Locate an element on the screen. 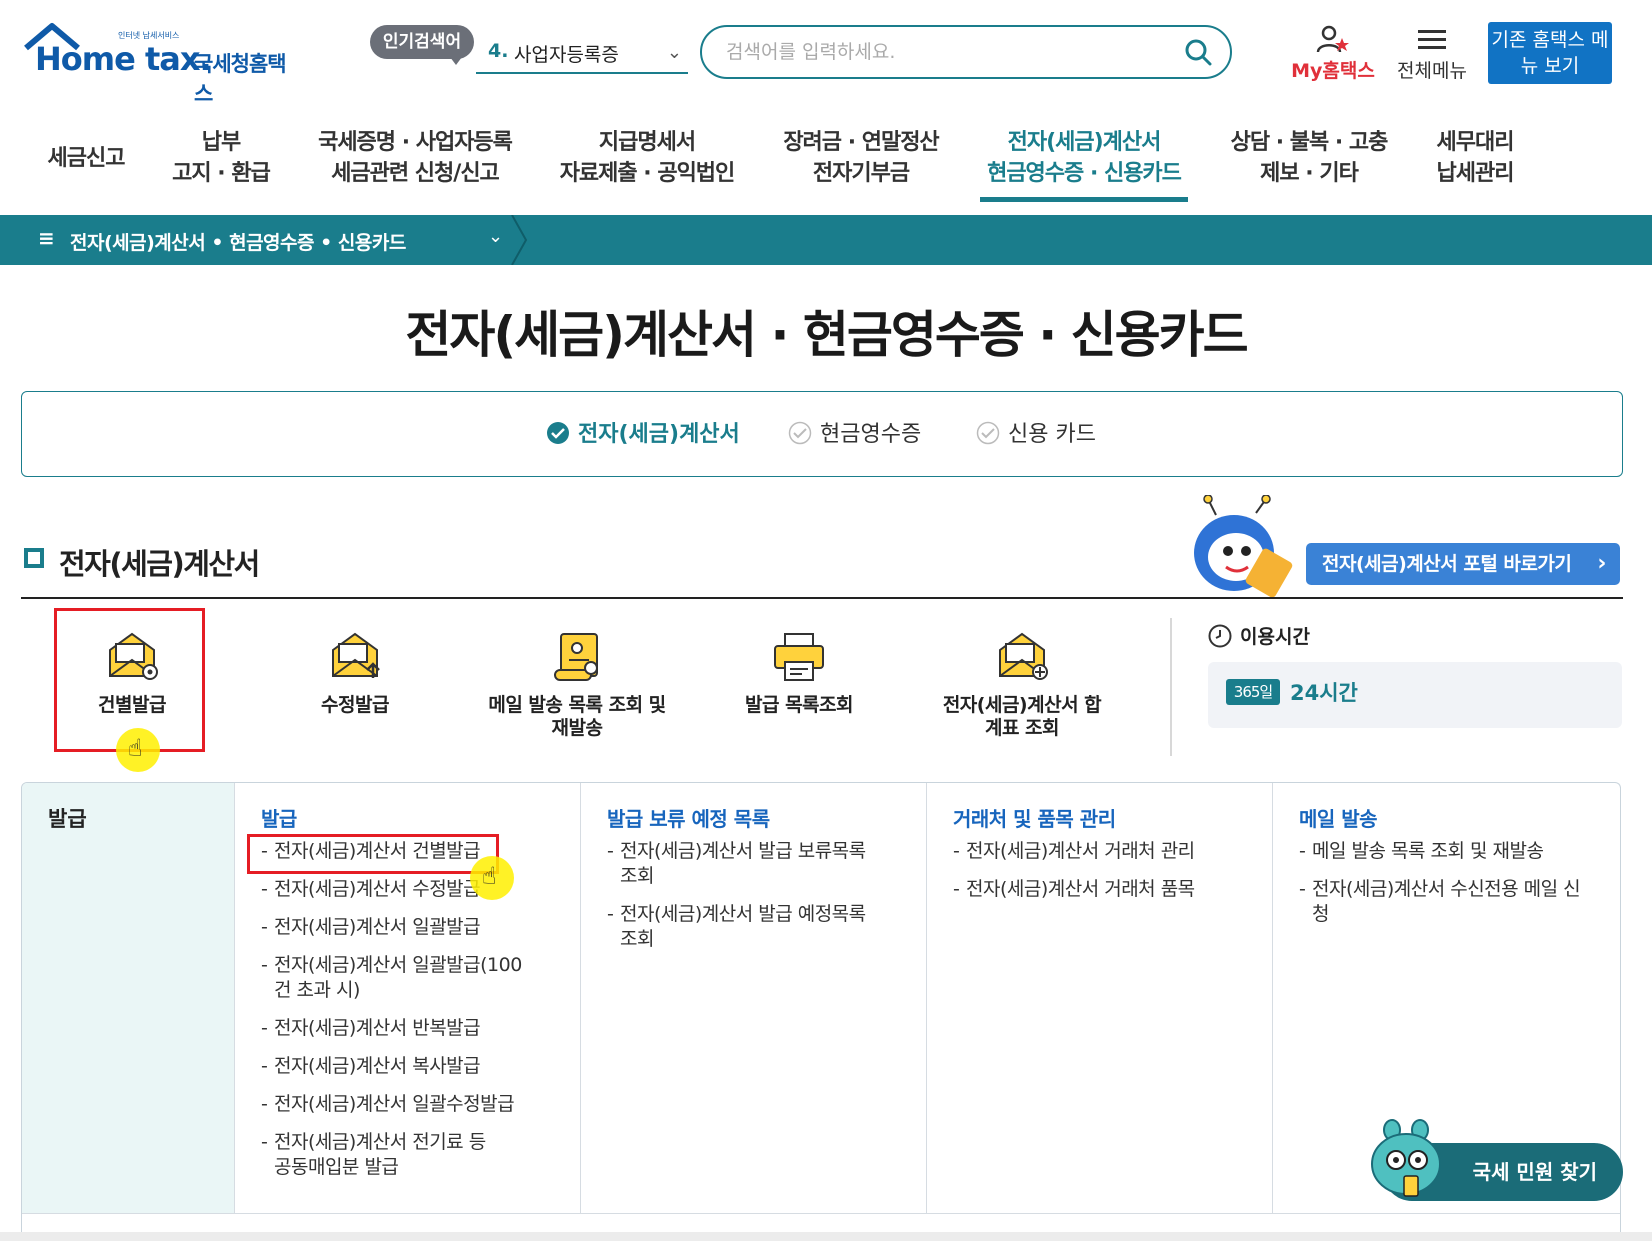  quick-link-label: 메일 발송 목록 조회 및 재발송 is located at coordinates (577, 716).